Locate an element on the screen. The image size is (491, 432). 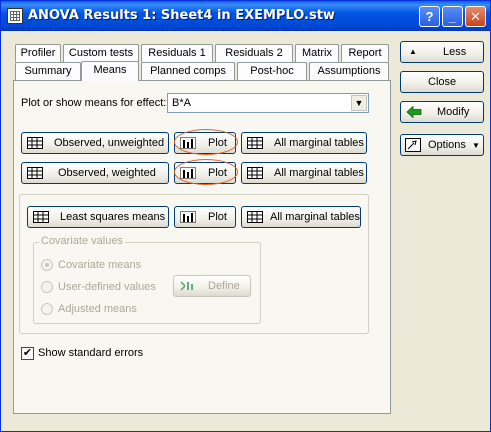
adjusted-means-radio is located at coordinates (47, 309).